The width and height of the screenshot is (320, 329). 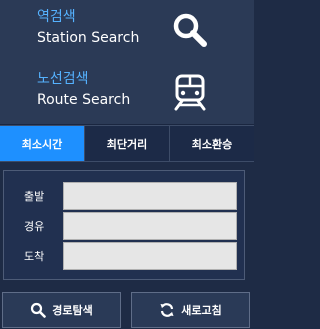 What do you see at coordinates (167, 310) in the screenshot?
I see `refresh-icon` at bounding box center [167, 310].